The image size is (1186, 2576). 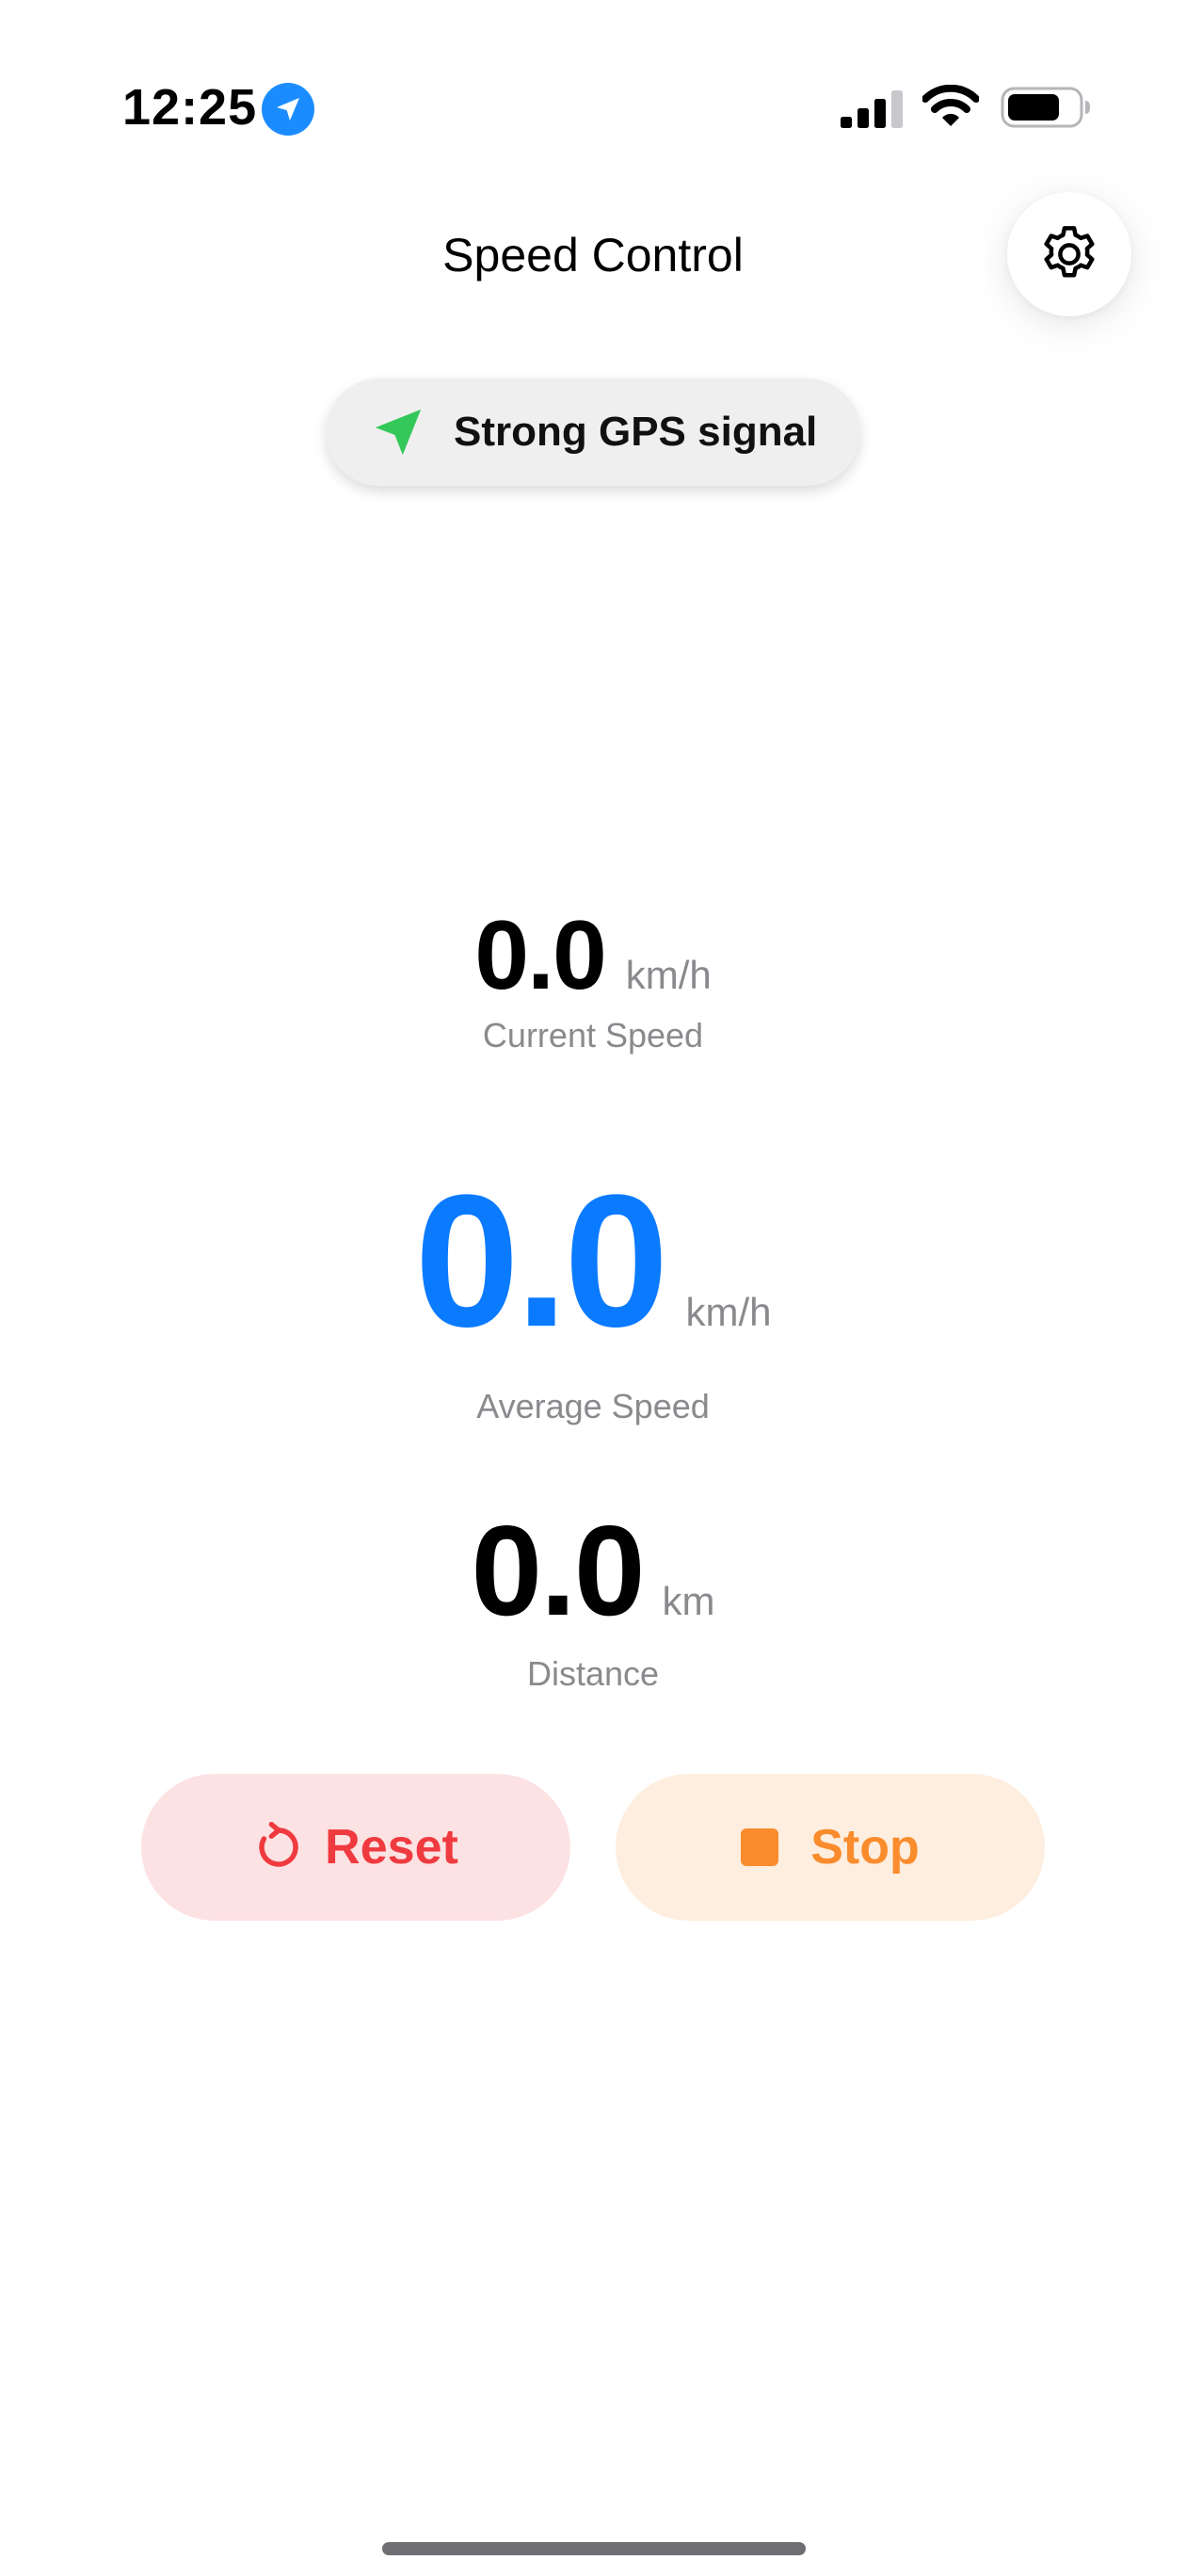 What do you see at coordinates (278, 1844) in the screenshot?
I see `reset-arrow-icon` at bounding box center [278, 1844].